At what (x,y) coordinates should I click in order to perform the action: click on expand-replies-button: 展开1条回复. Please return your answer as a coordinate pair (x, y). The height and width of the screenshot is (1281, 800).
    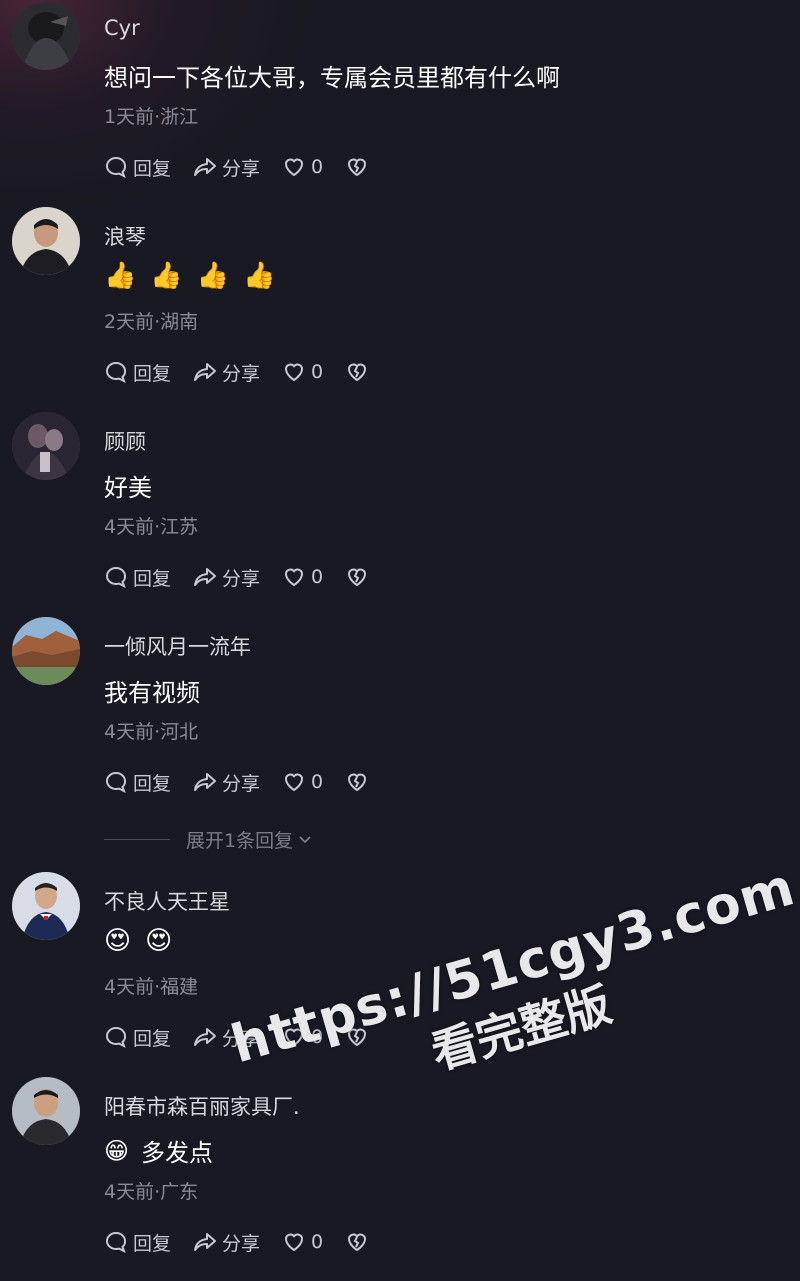
    Looking at the image, I should click on (208, 839).